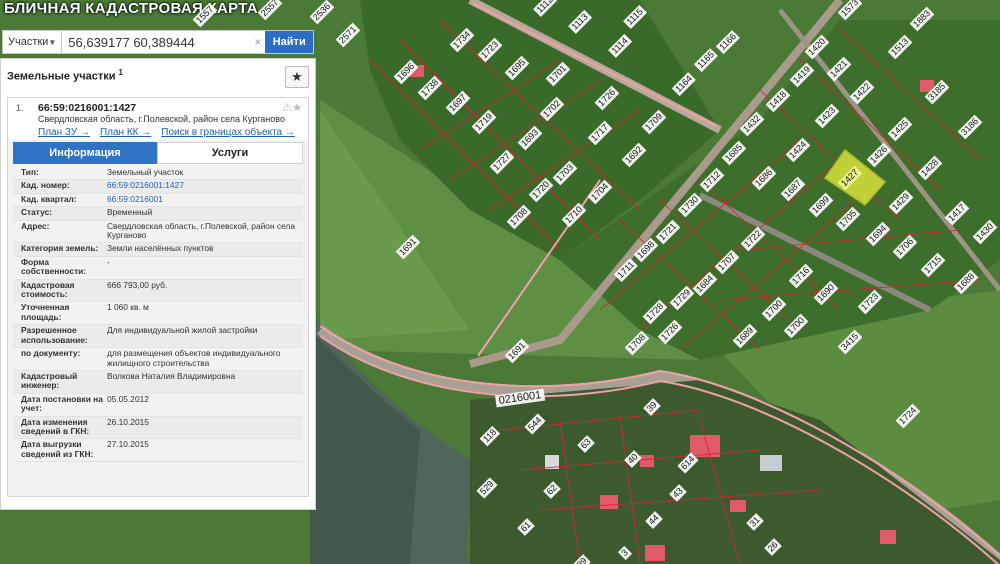  What do you see at coordinates (131, 8) in the screenshot?
I see `map-title: БЛИЧНАЯ КАДАСТРОВАЯ КАРТА` at bounding box center [131, 8].